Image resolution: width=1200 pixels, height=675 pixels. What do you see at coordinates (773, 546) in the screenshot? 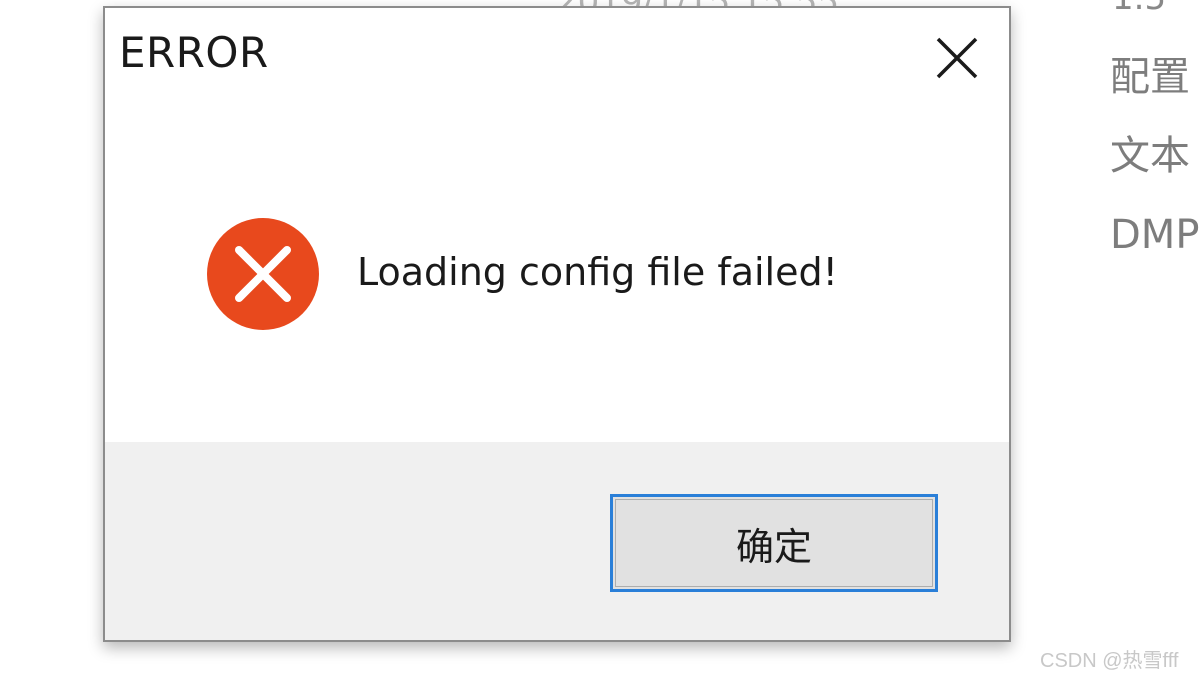
I see `ok-button-label: 确定` at bounding box center [773, 546].